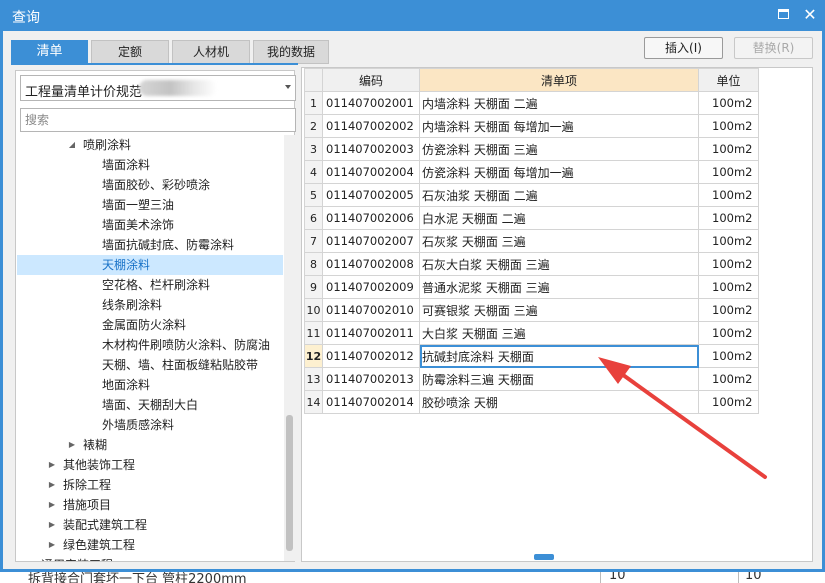 This screenshot has height=583, width=825. I want to click on row-number: 6, so click(313, 218).